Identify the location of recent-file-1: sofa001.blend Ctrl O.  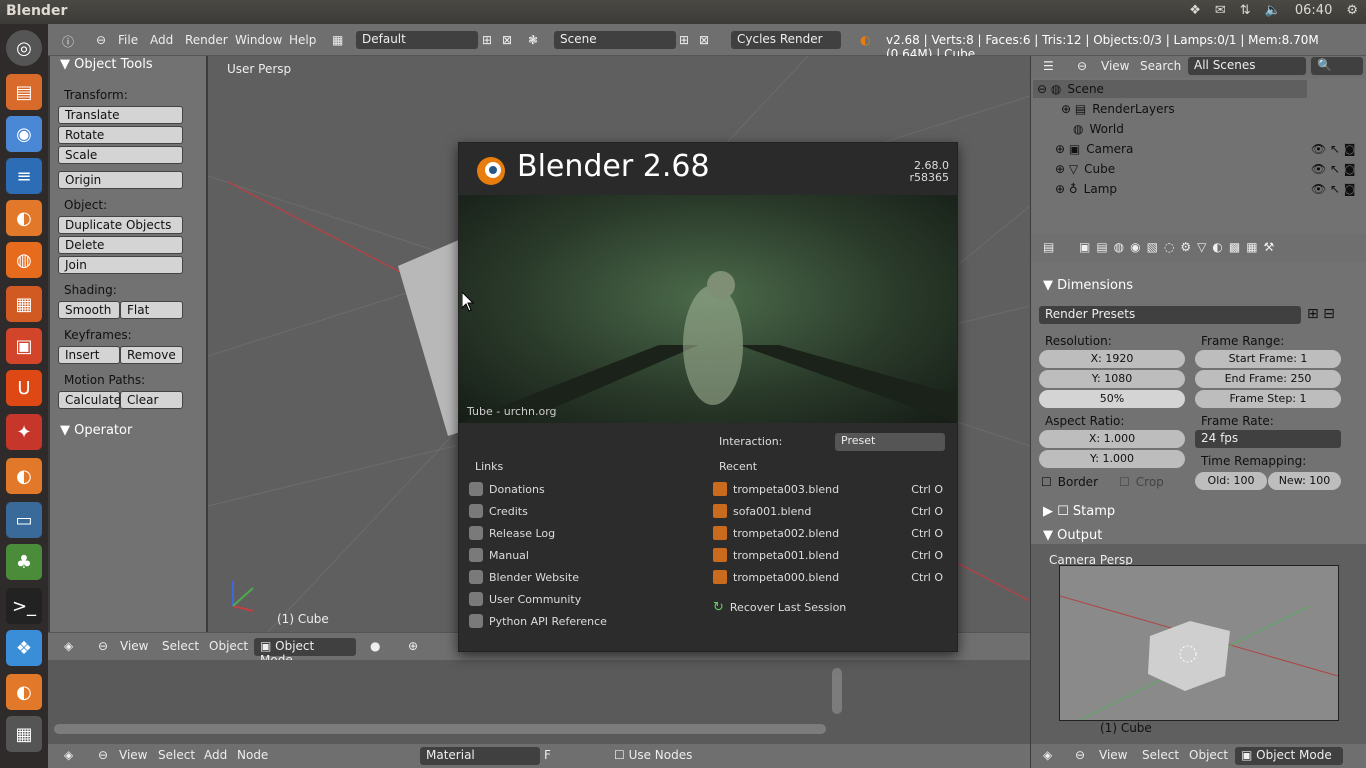
(828, 511).